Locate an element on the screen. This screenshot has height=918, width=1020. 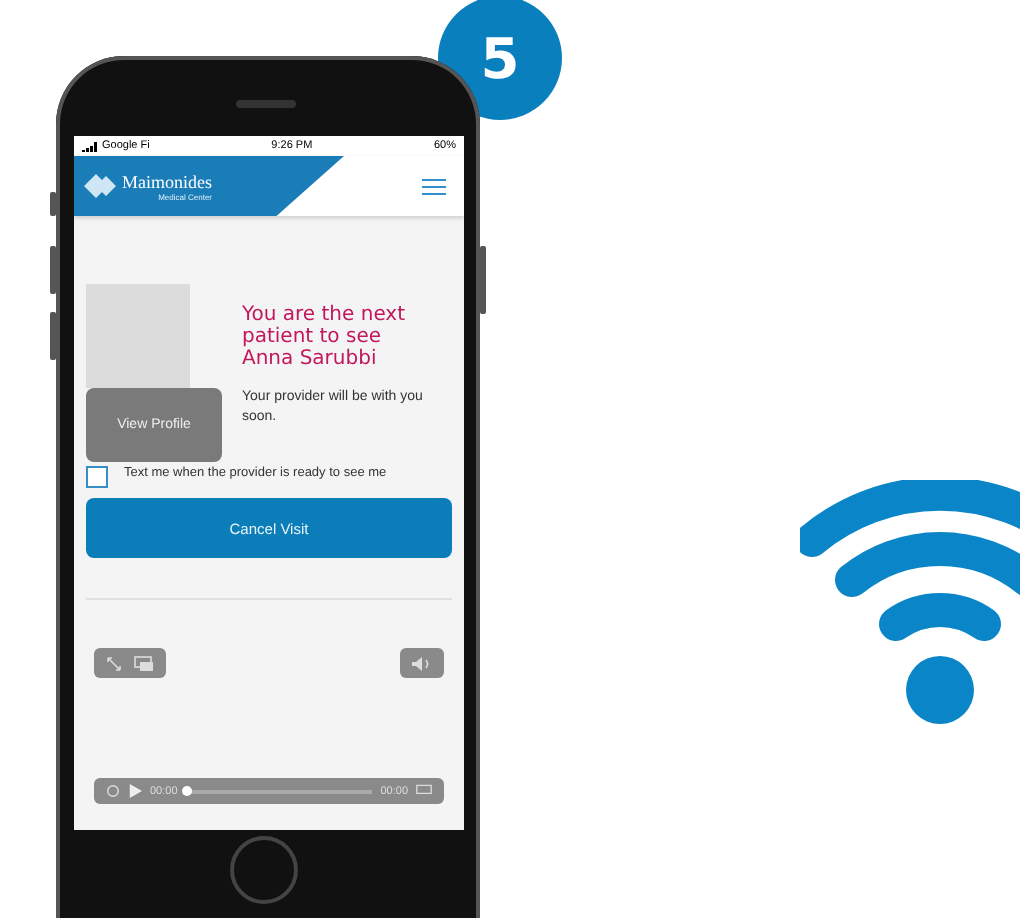
video-controls-panel is located at coordinates (130, 663).